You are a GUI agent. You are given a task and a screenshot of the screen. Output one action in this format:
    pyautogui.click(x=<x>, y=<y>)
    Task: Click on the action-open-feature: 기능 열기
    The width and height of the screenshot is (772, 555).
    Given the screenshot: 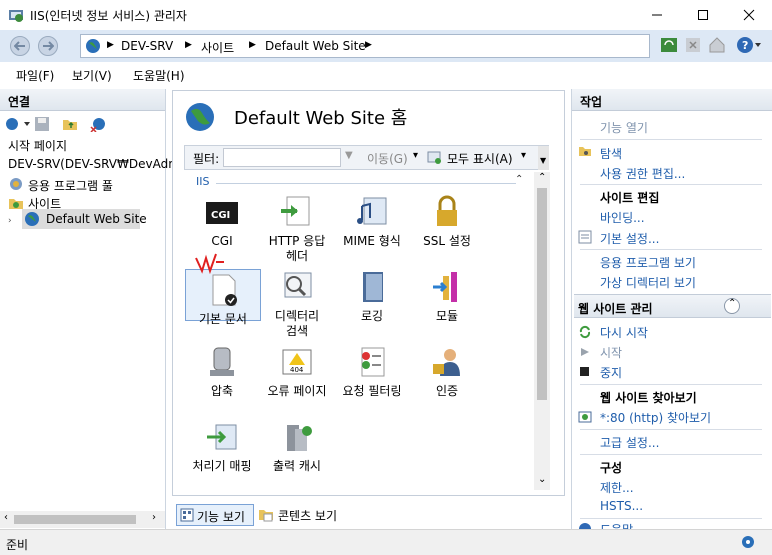 What is the action you would take?
    pyautogui.click(x=624, y=127)
    